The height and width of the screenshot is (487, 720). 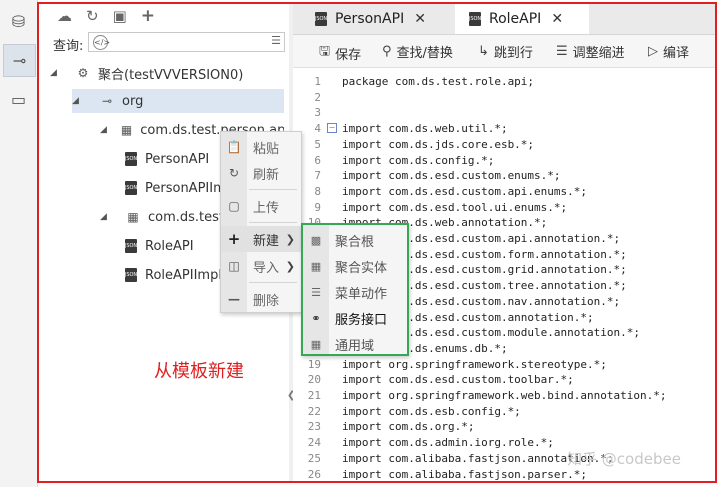 I want to click on database-icon: ⛁, so click(x=18, y=21).